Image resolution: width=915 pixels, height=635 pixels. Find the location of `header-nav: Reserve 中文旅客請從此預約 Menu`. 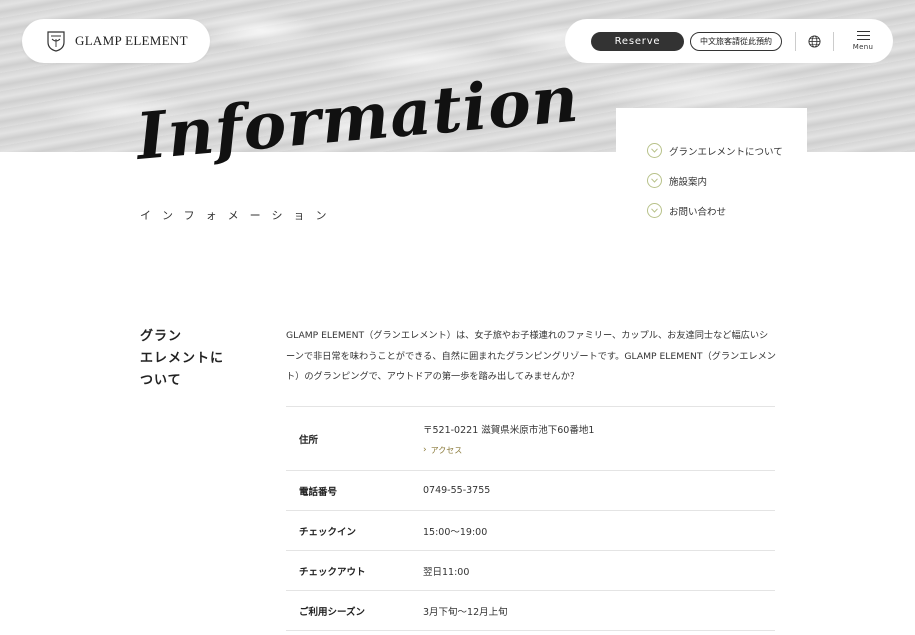

header-nav: Reserve 中文旅客請從此預約 Menu is located at coordinates (729, 41).